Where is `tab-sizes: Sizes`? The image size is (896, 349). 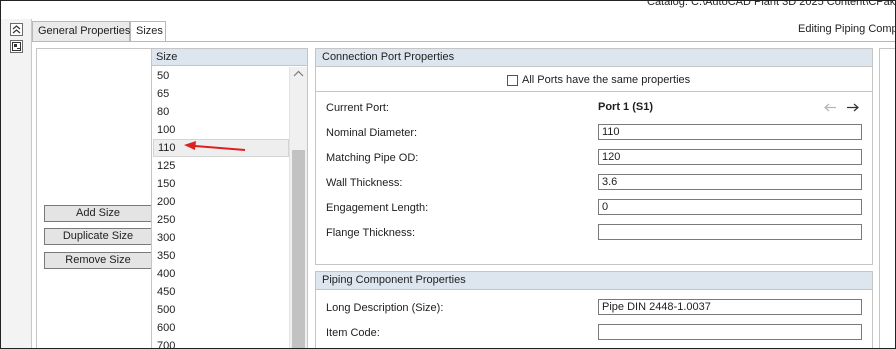
tab-sizes: Sizes is located at coordinates (148, 31).